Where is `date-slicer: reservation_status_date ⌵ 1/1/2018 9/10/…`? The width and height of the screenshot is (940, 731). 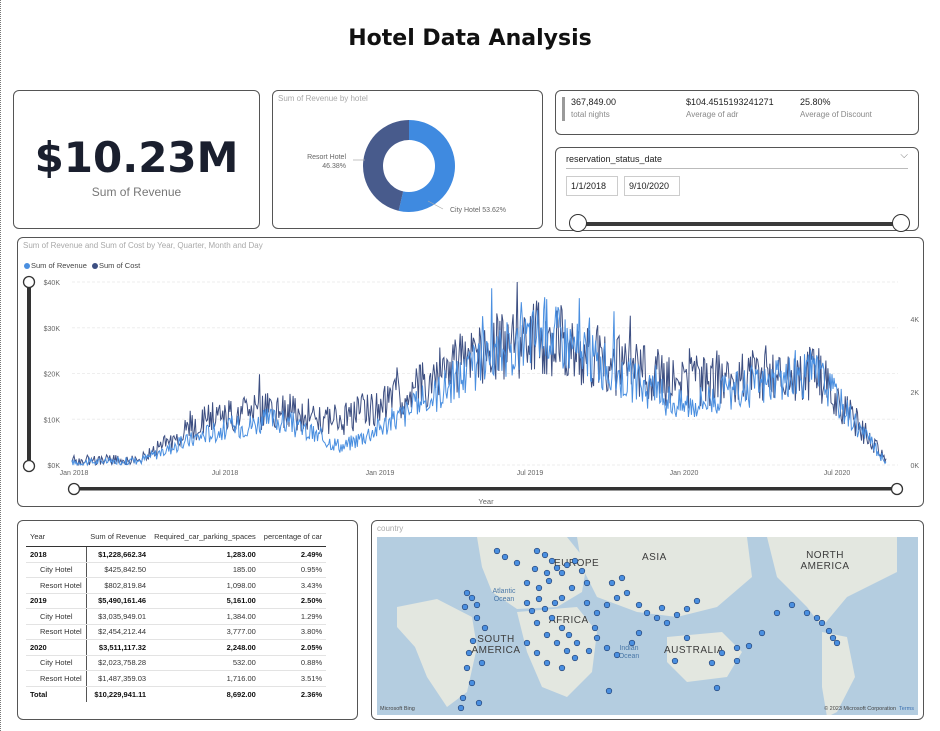
date-slicer: reservation_status_date ⌵ 1/1/2018 9/10/… is located at coordinates (737, 189).